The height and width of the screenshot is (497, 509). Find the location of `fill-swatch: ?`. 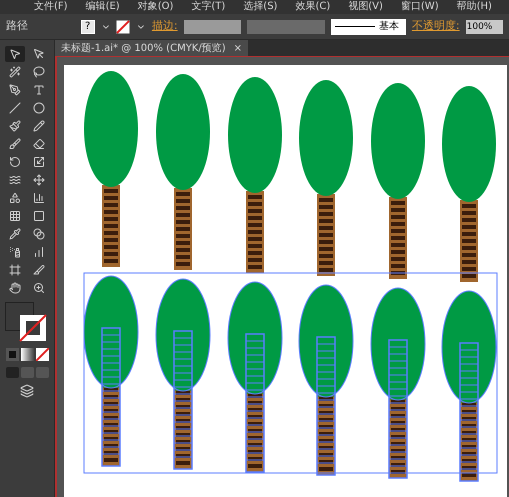

fill-swatch: ? is located at coordinates (87, 27).